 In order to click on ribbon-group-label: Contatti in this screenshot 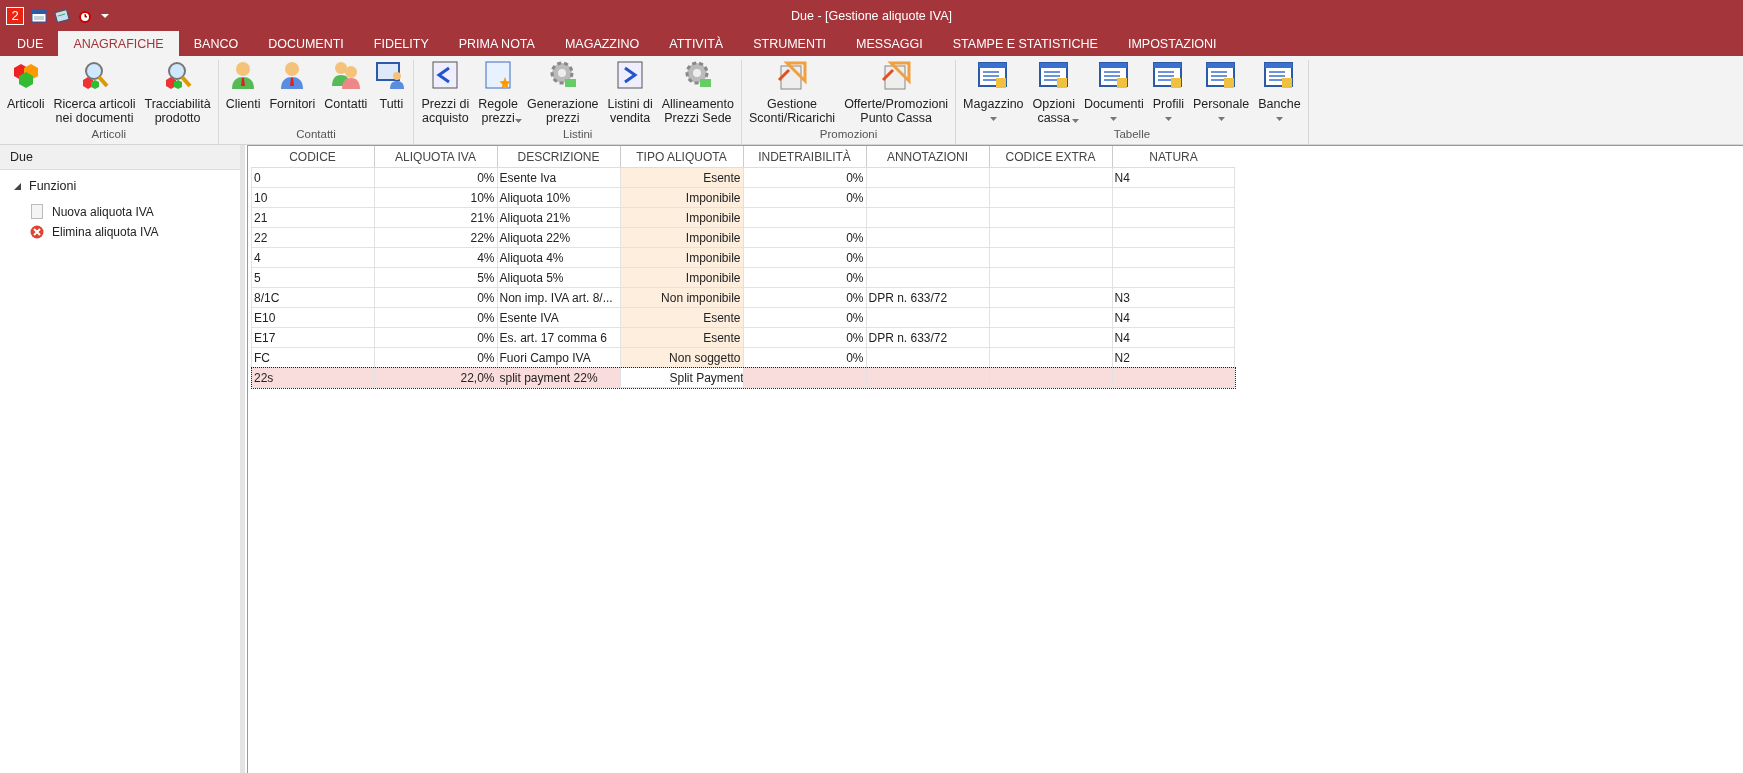, I will do `click(316, 135)`.